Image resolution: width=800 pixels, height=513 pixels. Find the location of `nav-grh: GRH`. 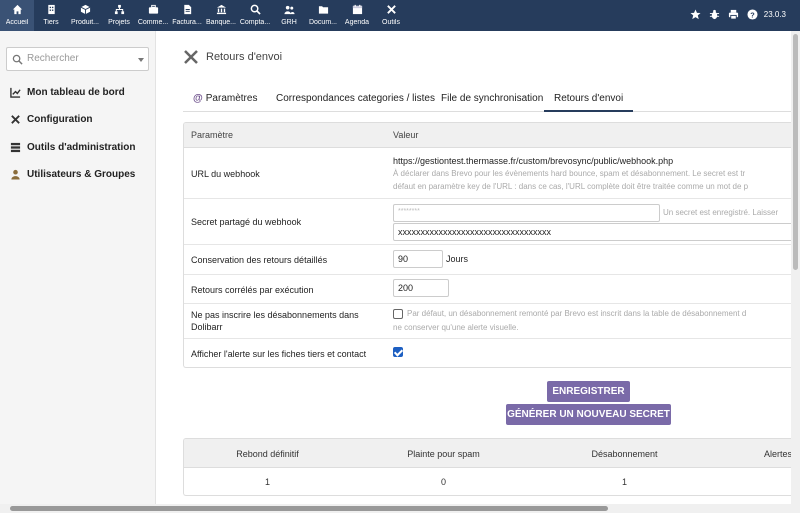

nav-grh: GRH is located at coordinates (289, 15).